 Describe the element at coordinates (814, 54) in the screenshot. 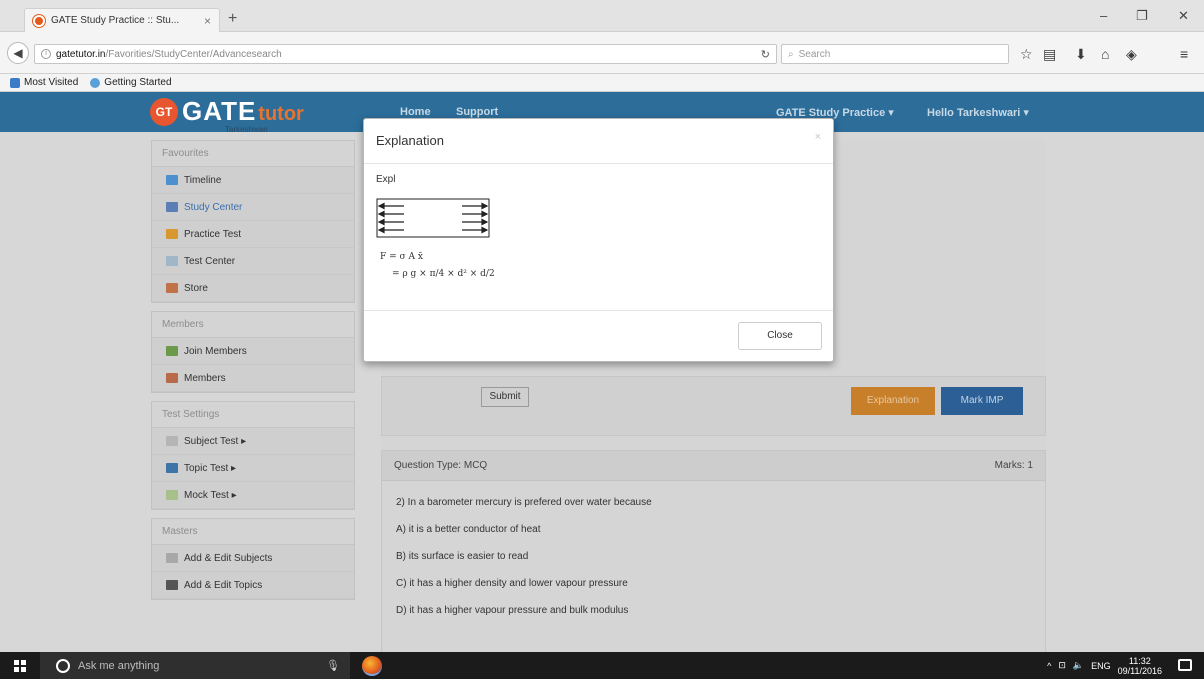

I see `search-placeholder: Search` at that location.